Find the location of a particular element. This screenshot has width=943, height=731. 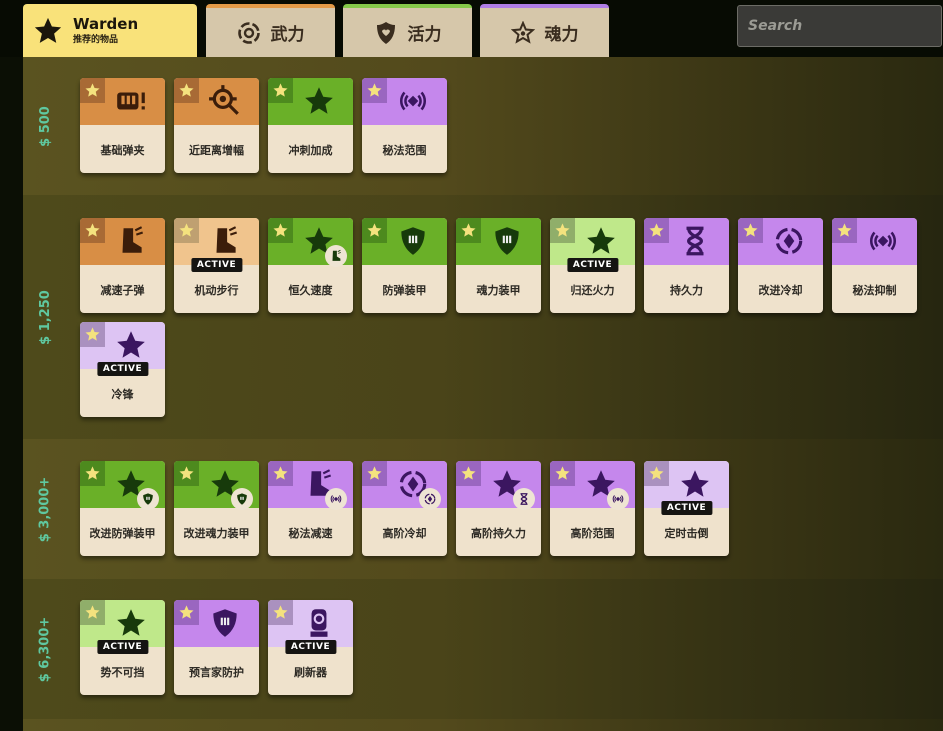

item-card: 高阶冷却 is located at coordinates (404, 508).